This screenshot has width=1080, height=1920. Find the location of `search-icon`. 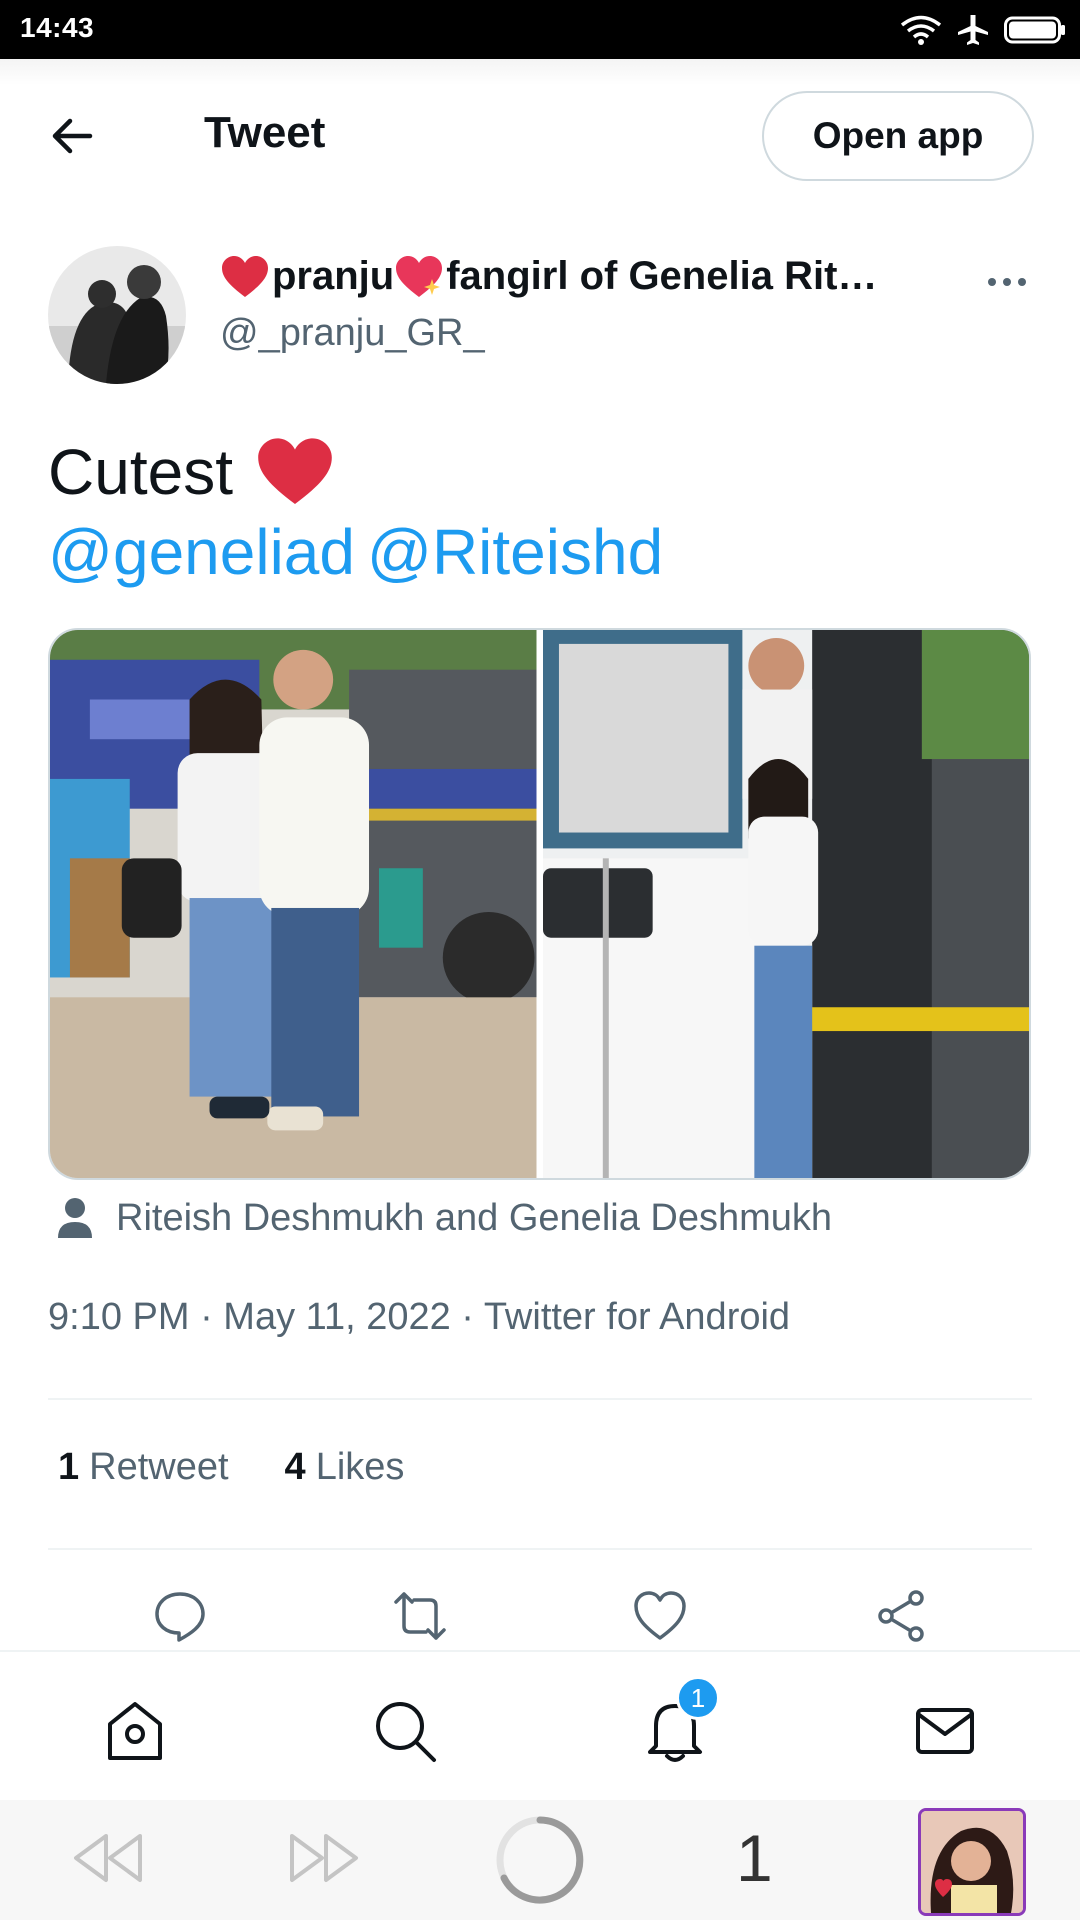

search-icon is located at coordinates (405, 1731).